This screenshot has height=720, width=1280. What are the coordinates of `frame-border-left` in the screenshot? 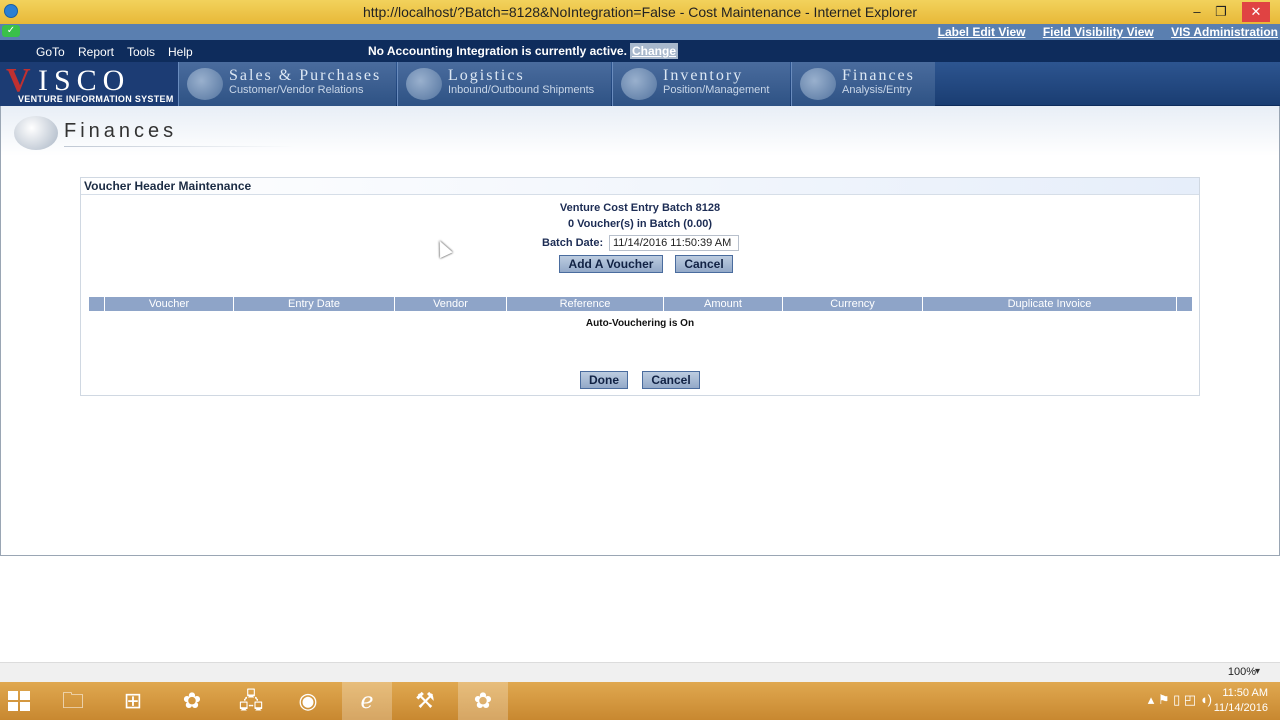 It's located at (0, 331).